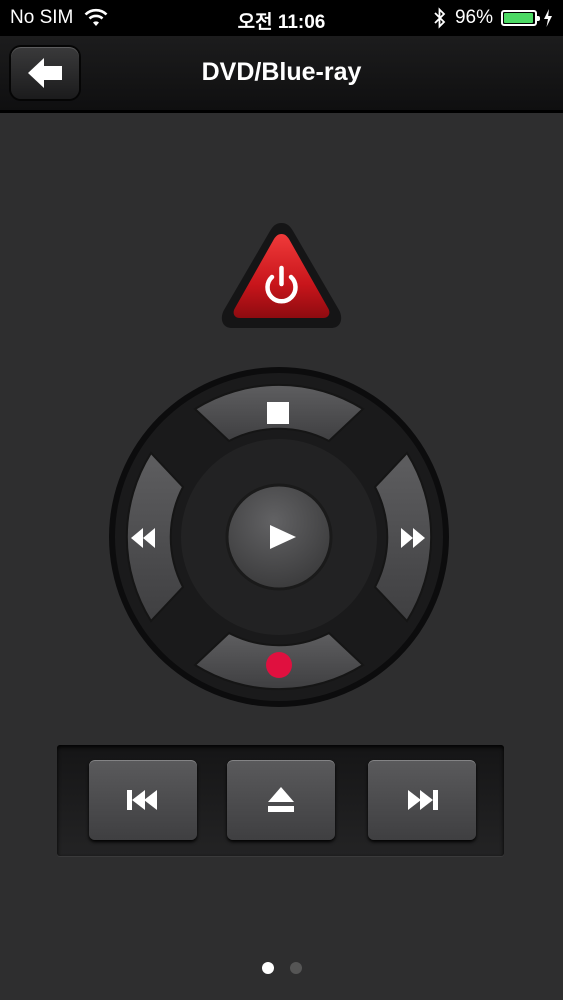 The image size is (563, 1000). I want to click on power-button-area, so click(281, 276).